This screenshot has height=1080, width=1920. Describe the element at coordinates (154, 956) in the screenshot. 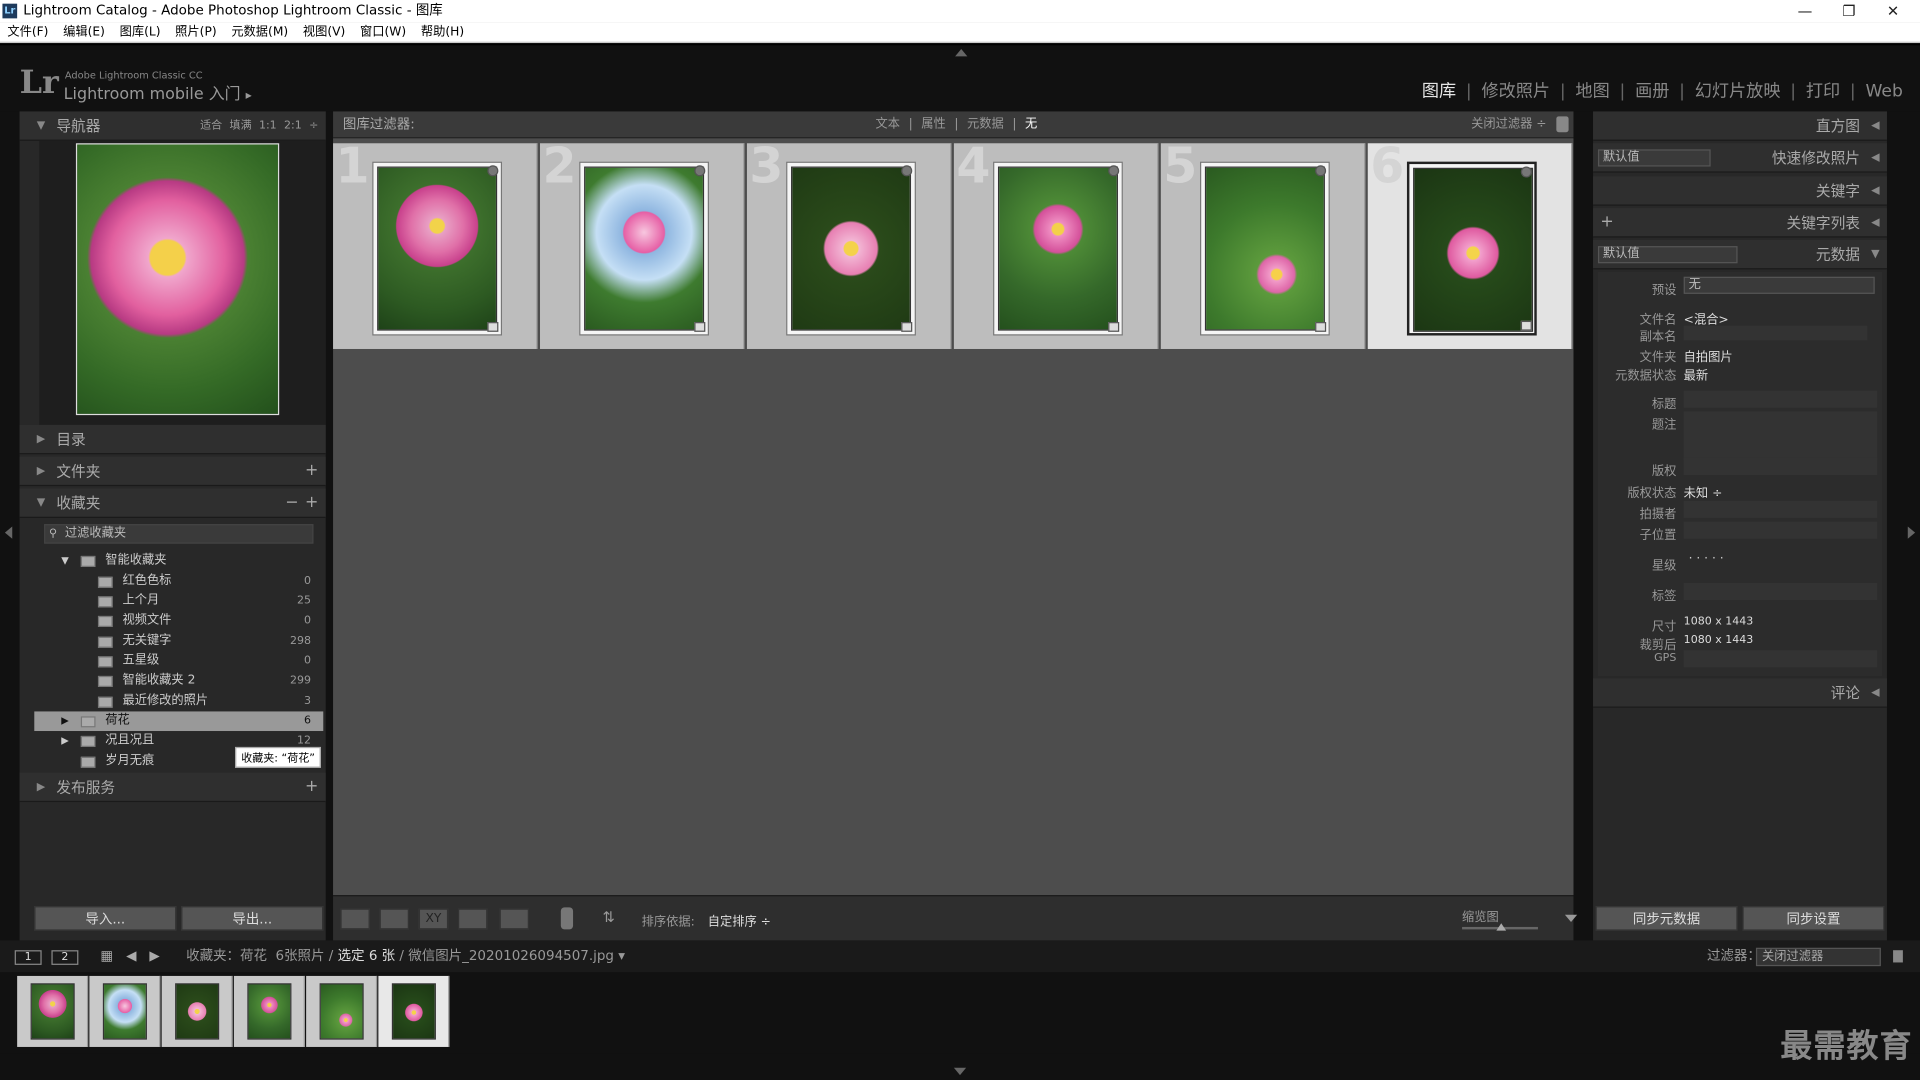

I see `forward-arrow-icon: ▶` at that location.